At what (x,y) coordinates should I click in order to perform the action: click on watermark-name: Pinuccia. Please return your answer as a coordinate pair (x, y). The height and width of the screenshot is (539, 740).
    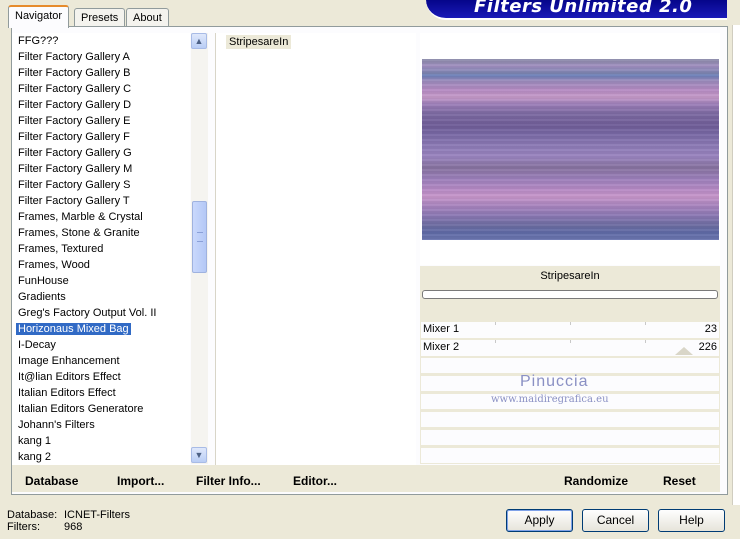
    Looking at the image, I should click on (554, 381).